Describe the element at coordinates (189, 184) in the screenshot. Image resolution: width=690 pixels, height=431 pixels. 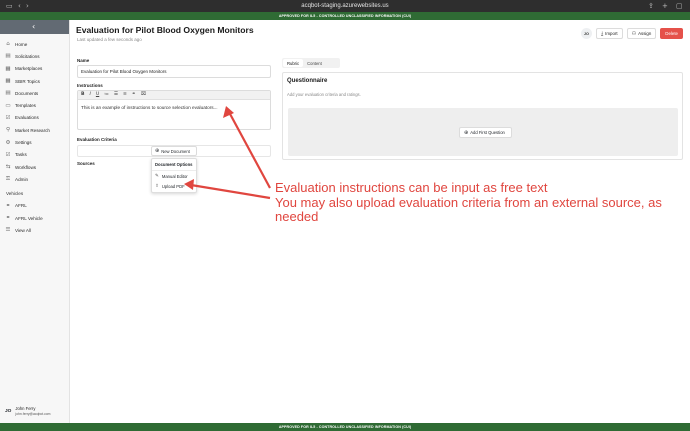
I see `arrowhead-upload` at that location.